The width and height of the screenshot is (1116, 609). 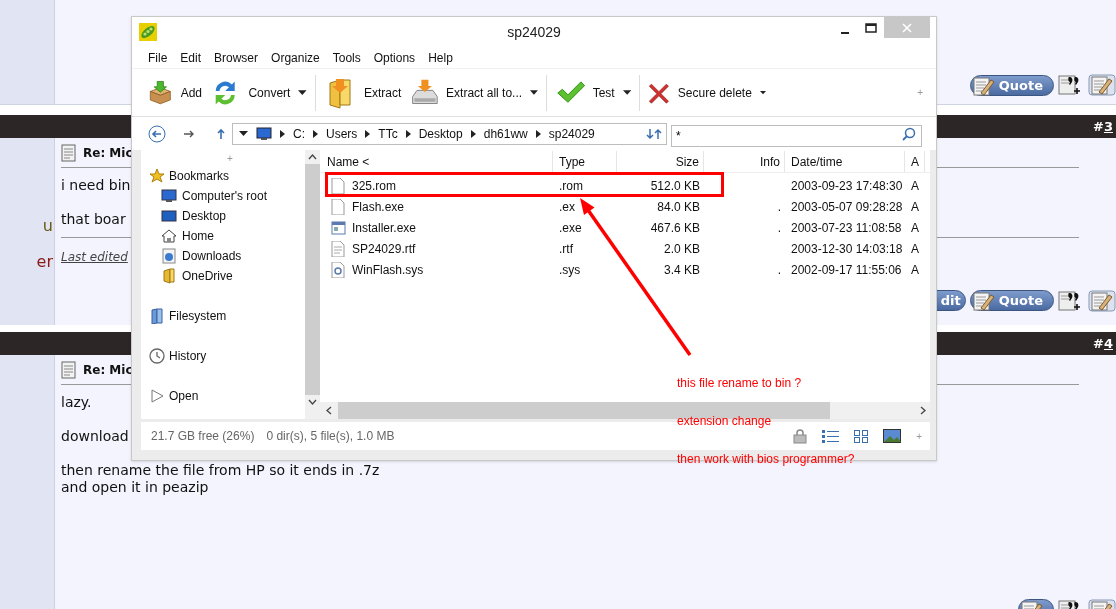 What do you see at coordinates (158, 57) in the screenshot?
I see `menu-item: File` at bounding box center [158, 57].